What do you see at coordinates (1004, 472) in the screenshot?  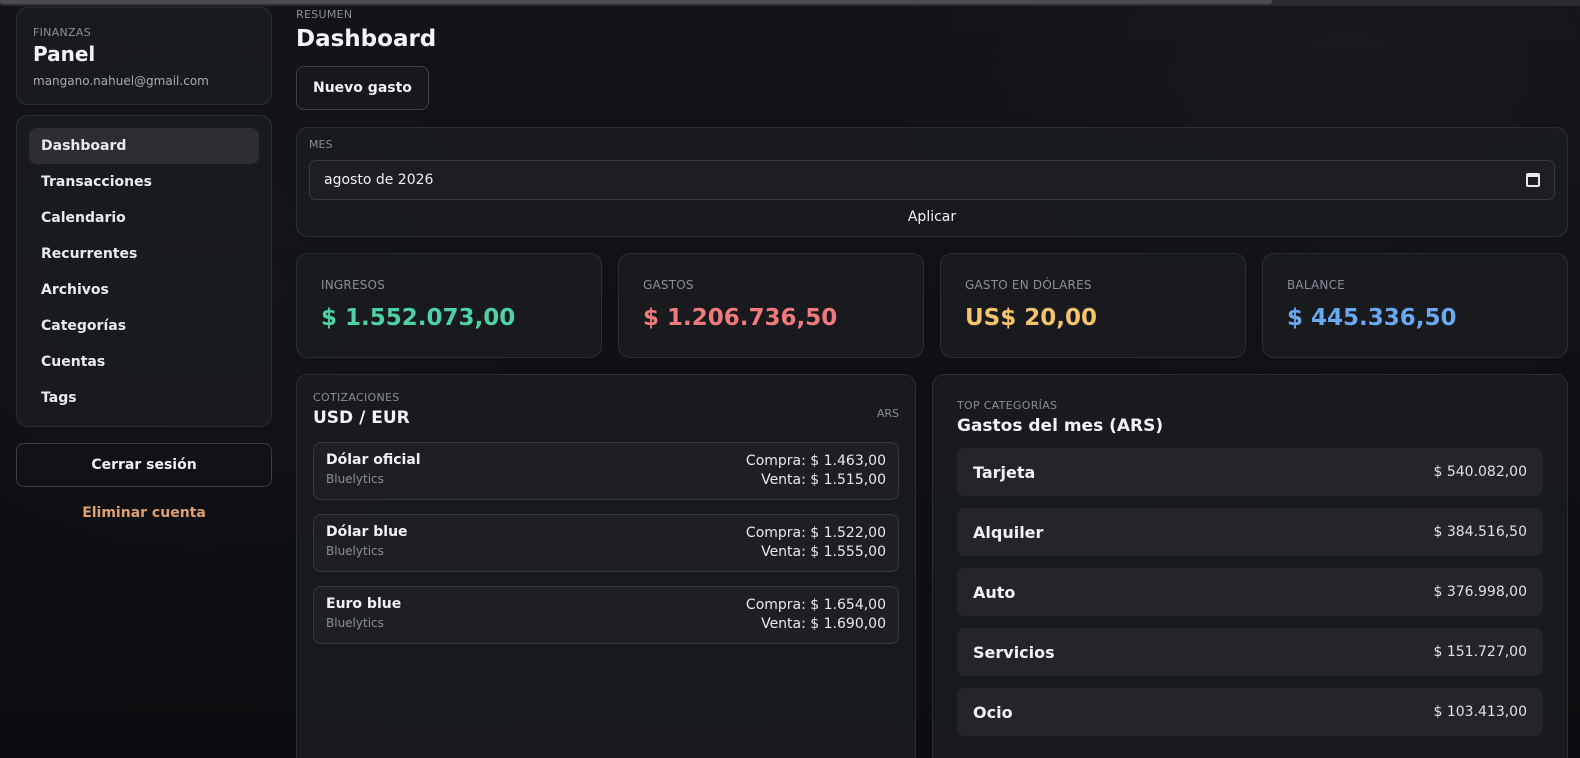 I see `category-name: Tarjeta` at bounding box center [1004, 472].